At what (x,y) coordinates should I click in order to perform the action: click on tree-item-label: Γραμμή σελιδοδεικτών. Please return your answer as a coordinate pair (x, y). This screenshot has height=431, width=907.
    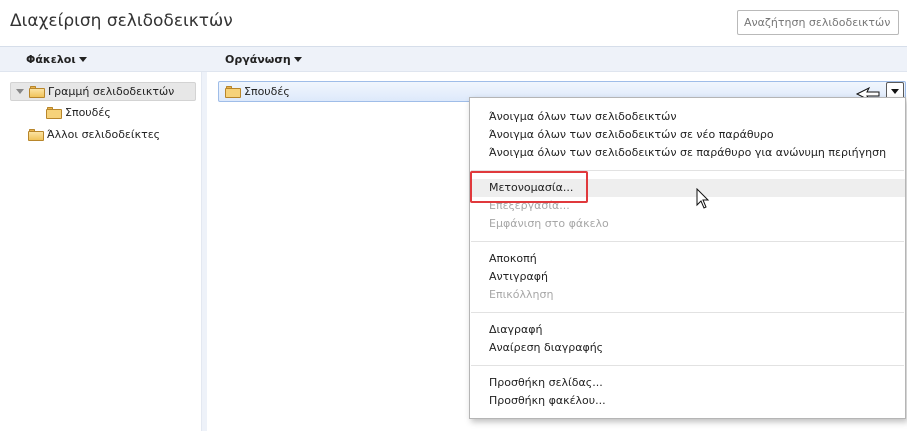
    Looking at the image, I should click on (111, 91).